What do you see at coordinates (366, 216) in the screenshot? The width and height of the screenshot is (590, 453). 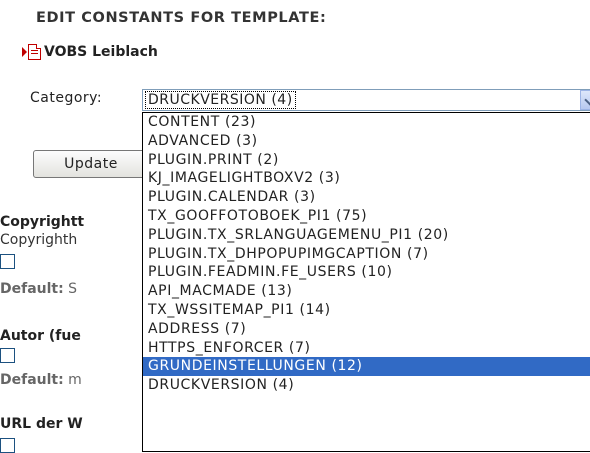 I see `dropdown-option: TX_GOOFFOTOBOEK_PI1 (75)` at bounding box center [366, 216].